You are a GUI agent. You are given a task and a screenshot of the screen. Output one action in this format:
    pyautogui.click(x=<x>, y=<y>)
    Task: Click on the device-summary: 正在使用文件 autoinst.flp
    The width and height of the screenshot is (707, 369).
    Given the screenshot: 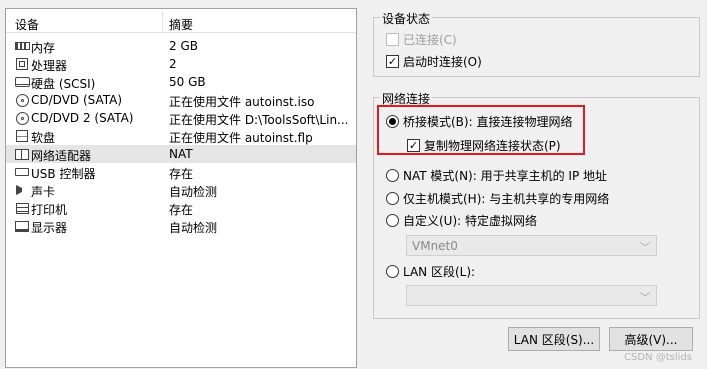 What is the action you would take?
    pyautogui.click(x=241, y=138)
    